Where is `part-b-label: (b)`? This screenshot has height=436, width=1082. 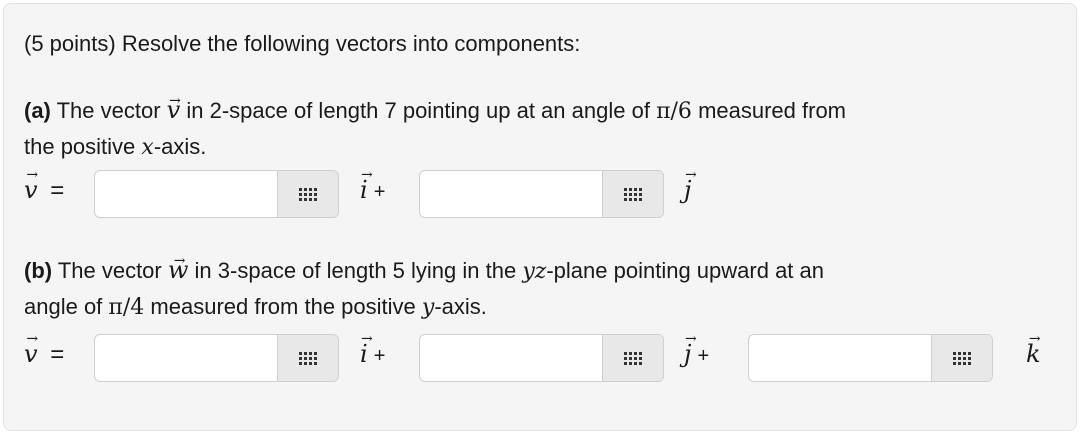
part-b-label: (b) is located at coordinates (38, 270).